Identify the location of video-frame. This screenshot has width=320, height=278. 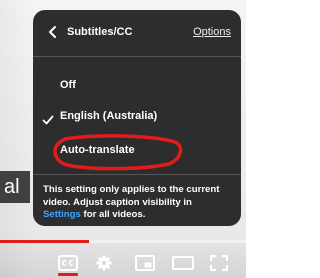
(17, 139).